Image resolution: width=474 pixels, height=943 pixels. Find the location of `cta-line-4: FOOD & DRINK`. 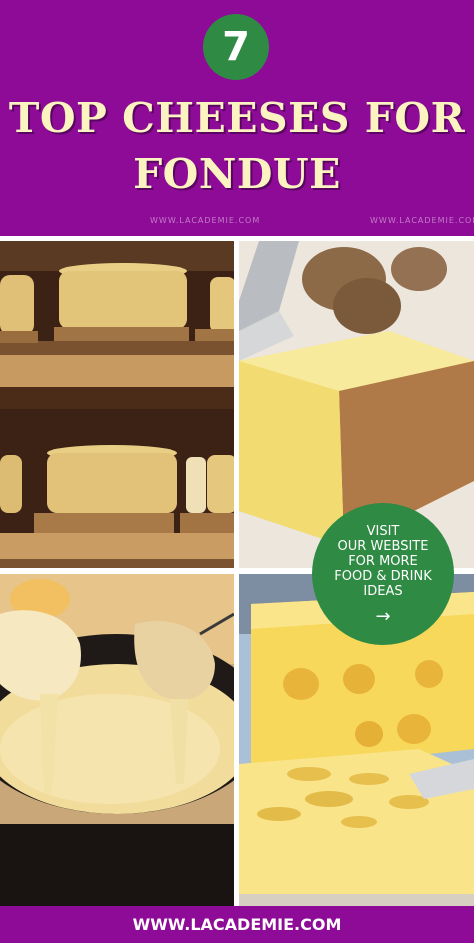

cta-line-4: FOOD & DRINK is located at coordinates (383, 576).